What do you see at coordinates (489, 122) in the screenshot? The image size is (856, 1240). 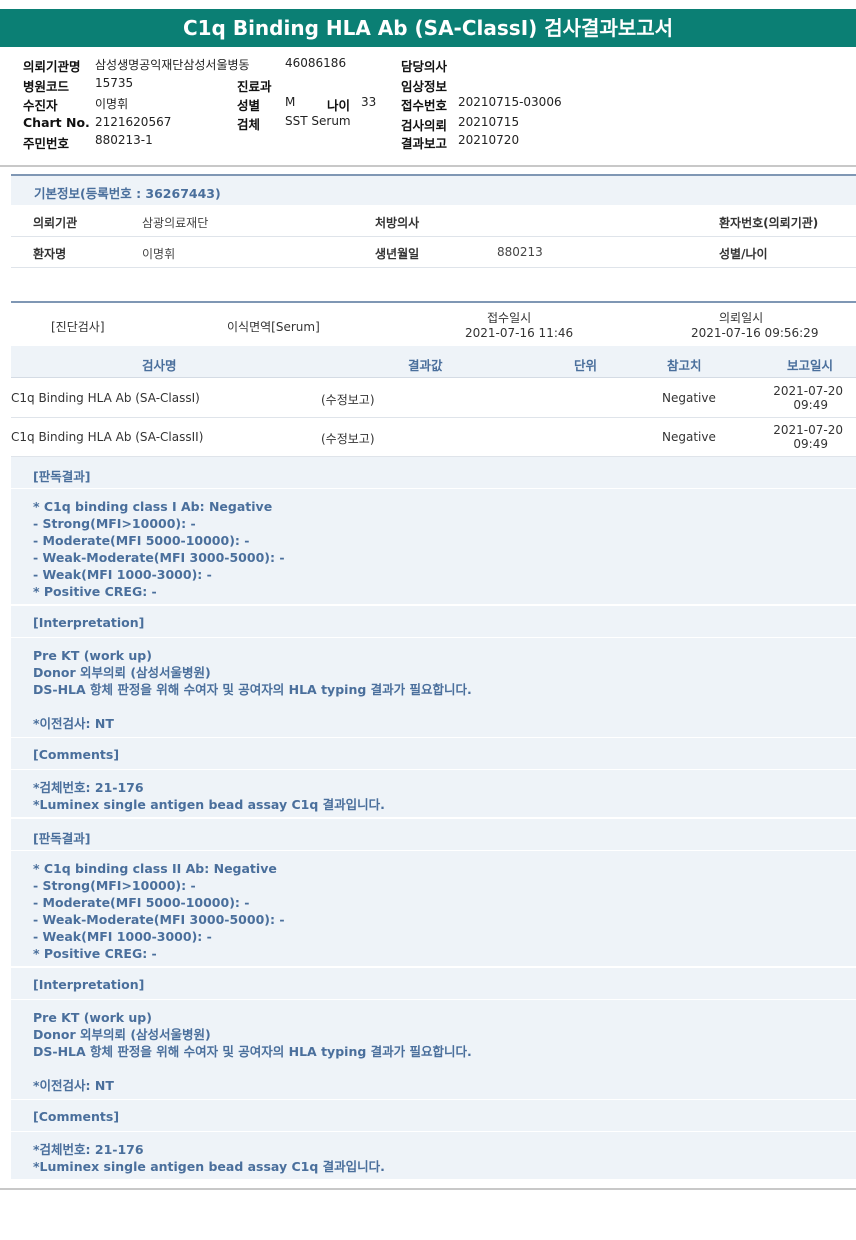 I see `request-value: 20210715` at bounding box center [489, 122].